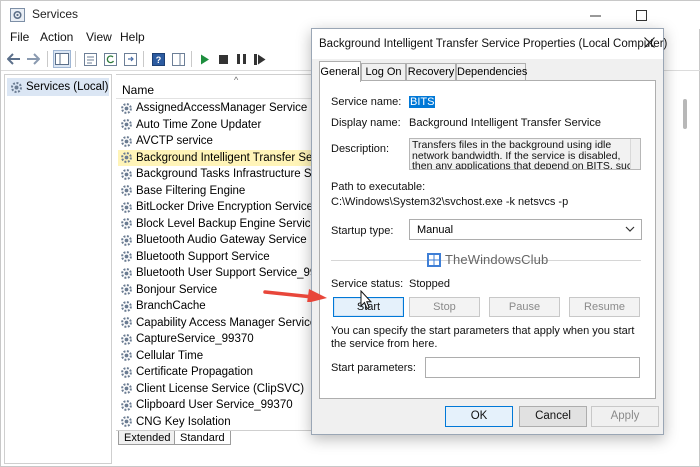  I want to click on forward-button, so click(33, 59).